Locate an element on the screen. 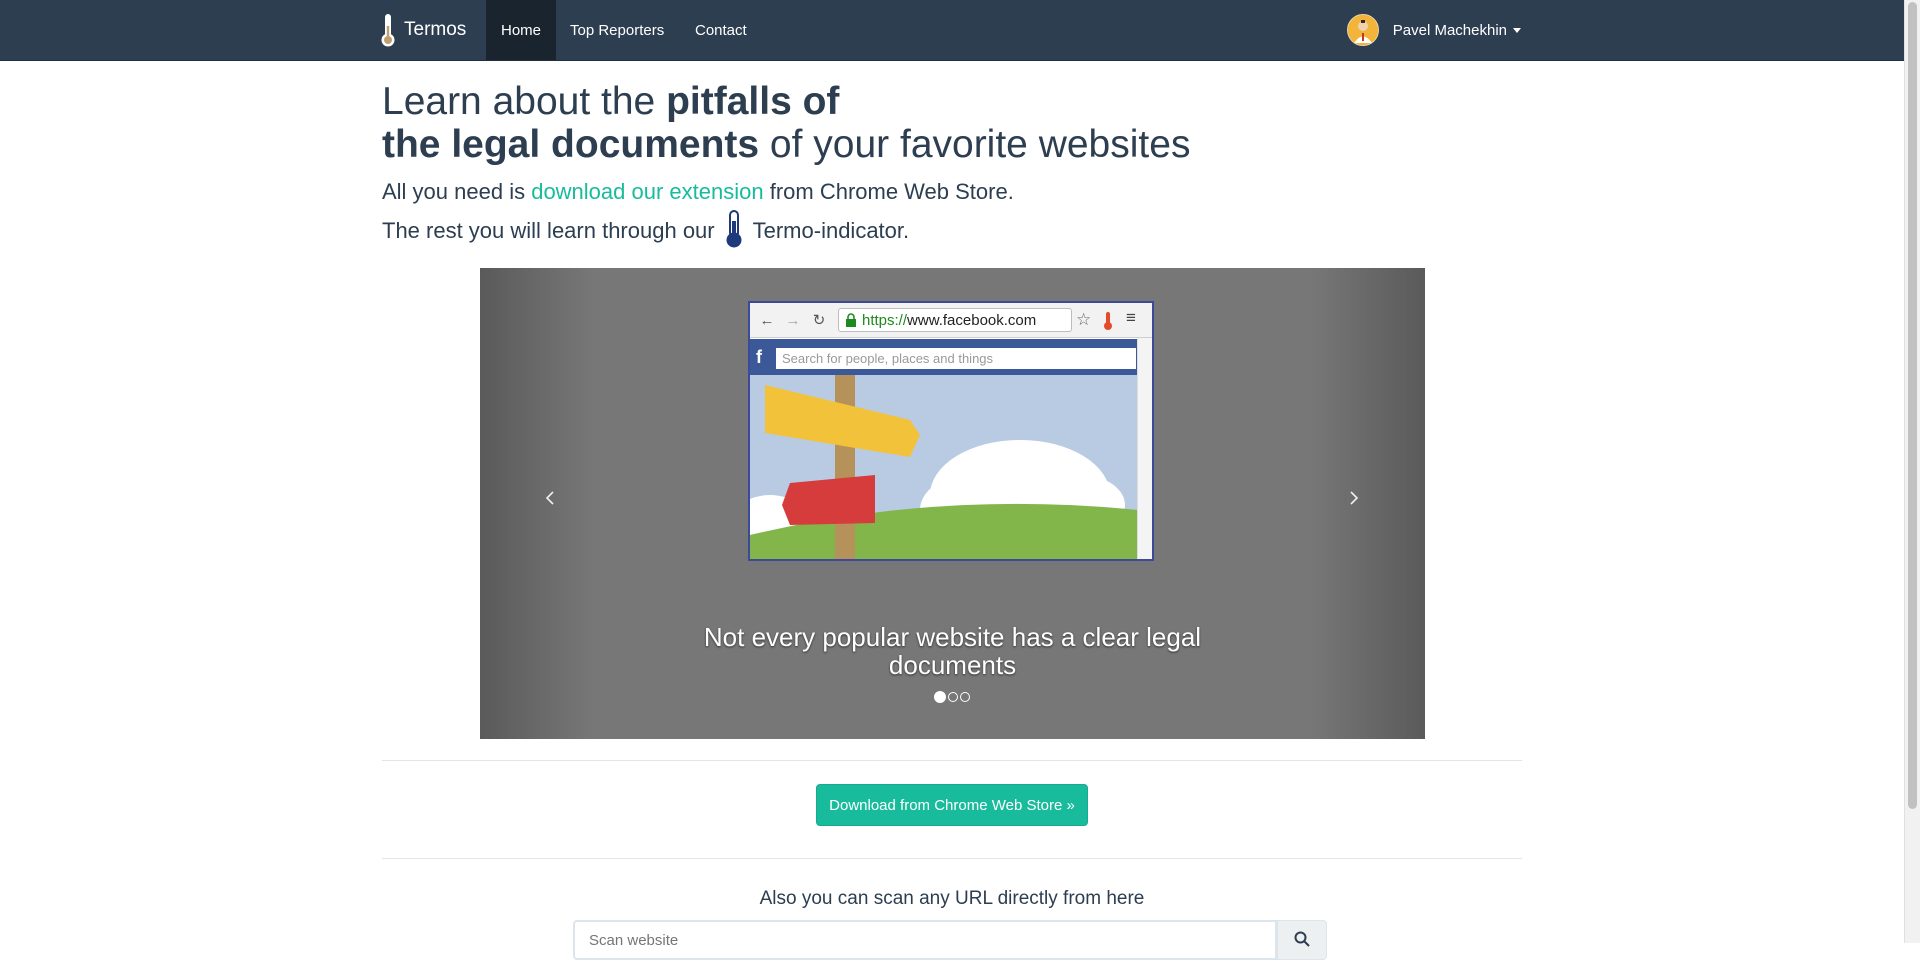 This screenshot has width=1920, height=960. brand-name: Termos is located at coordinates (435, 29).